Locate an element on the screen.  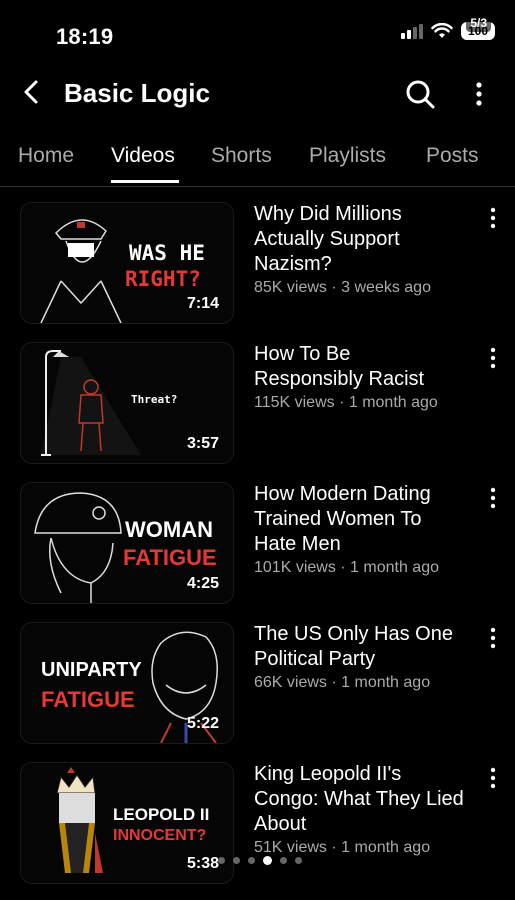
video-title: How To Be Responsibly Racist is located at coordinates (359, 367).